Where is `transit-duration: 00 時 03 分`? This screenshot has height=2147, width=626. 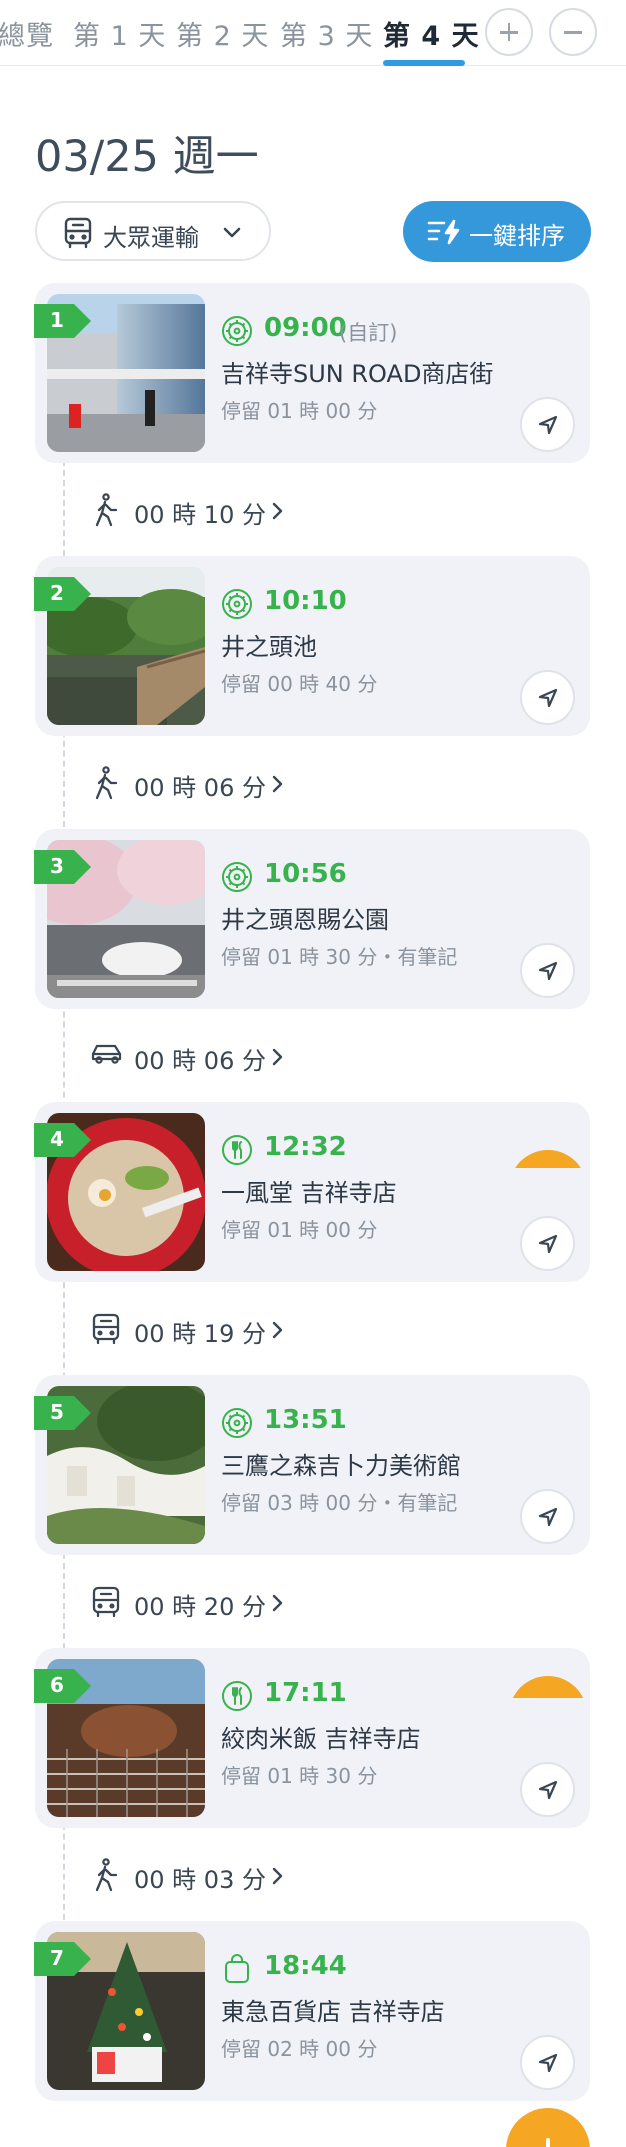 transit-duration: 00 時 03 分 is located at coordinates (200, 1880).